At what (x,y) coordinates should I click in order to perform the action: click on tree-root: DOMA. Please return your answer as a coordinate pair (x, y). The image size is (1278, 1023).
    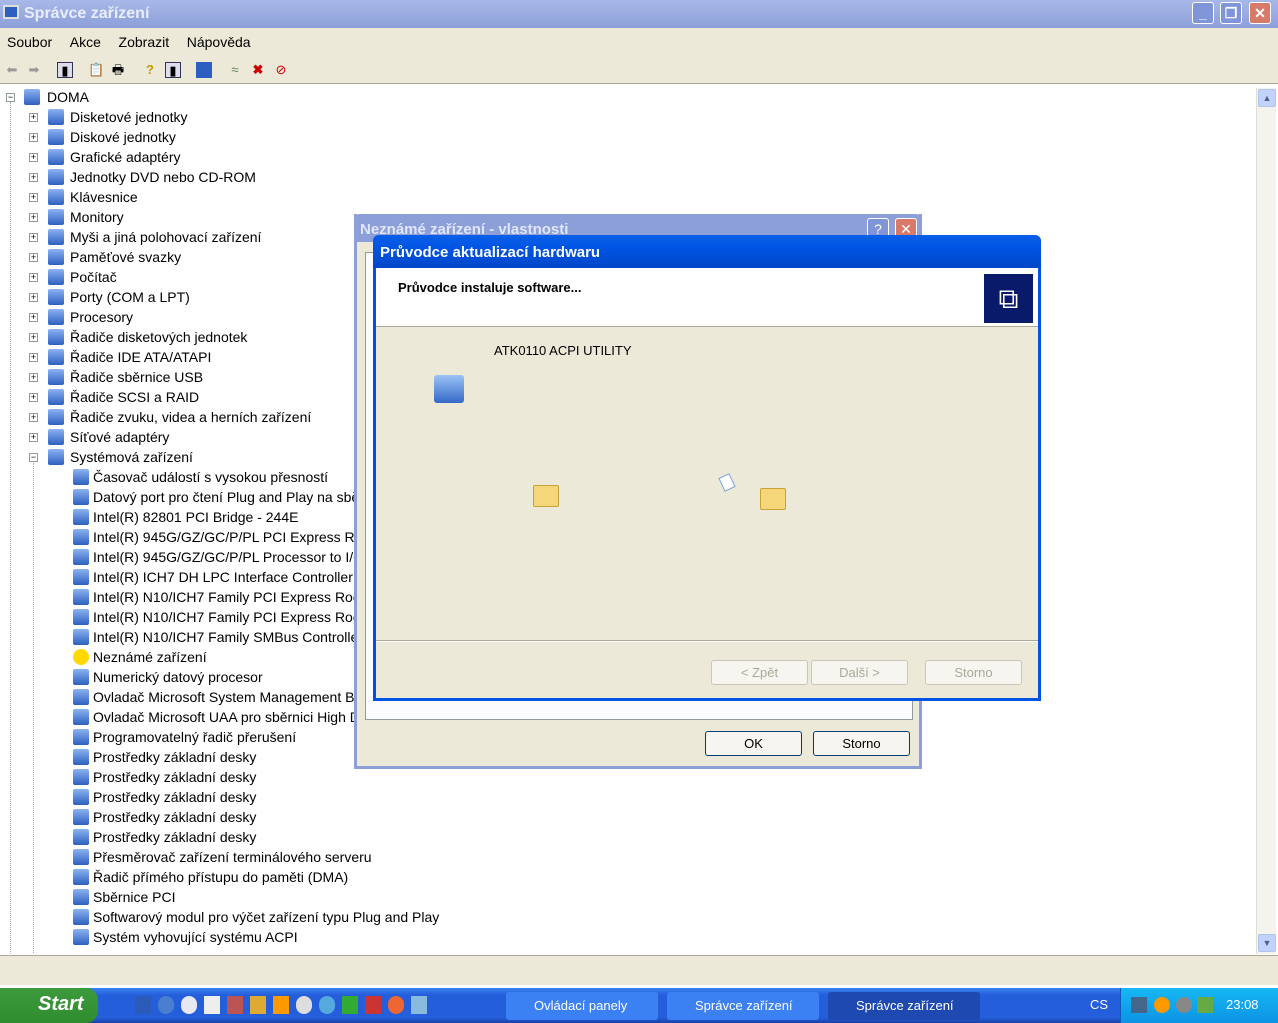
    Looking at the image, I should click on (68, 97).